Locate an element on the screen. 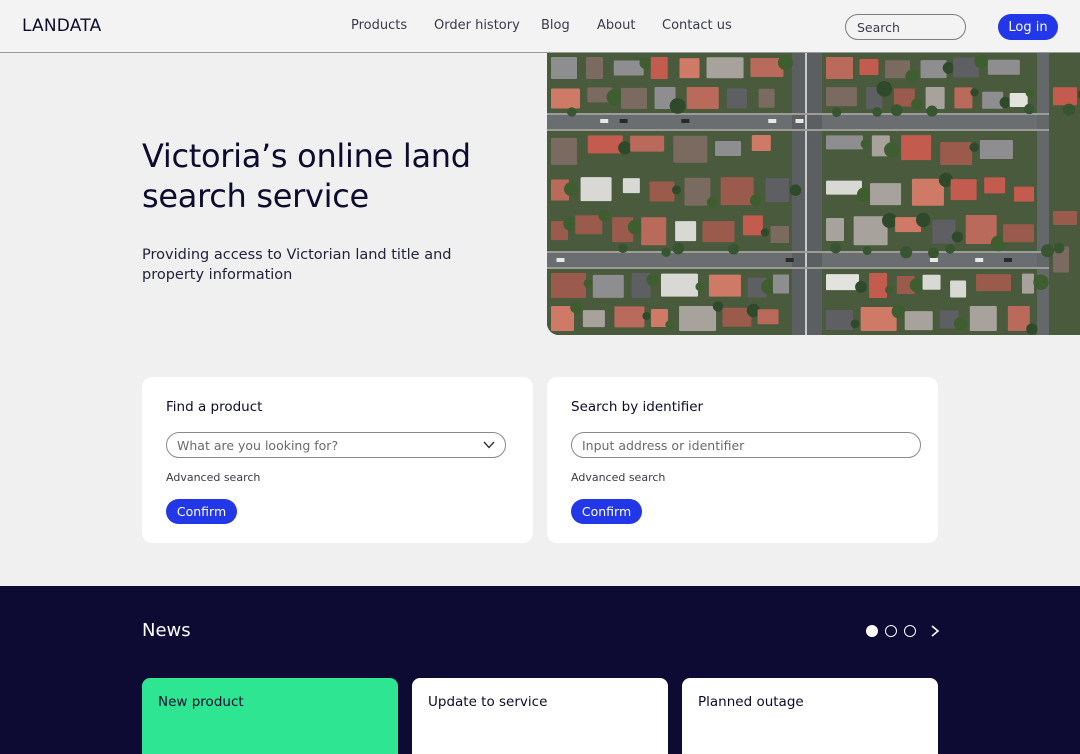  news-card-label: Planned outage is located at coordinates (751, 702).